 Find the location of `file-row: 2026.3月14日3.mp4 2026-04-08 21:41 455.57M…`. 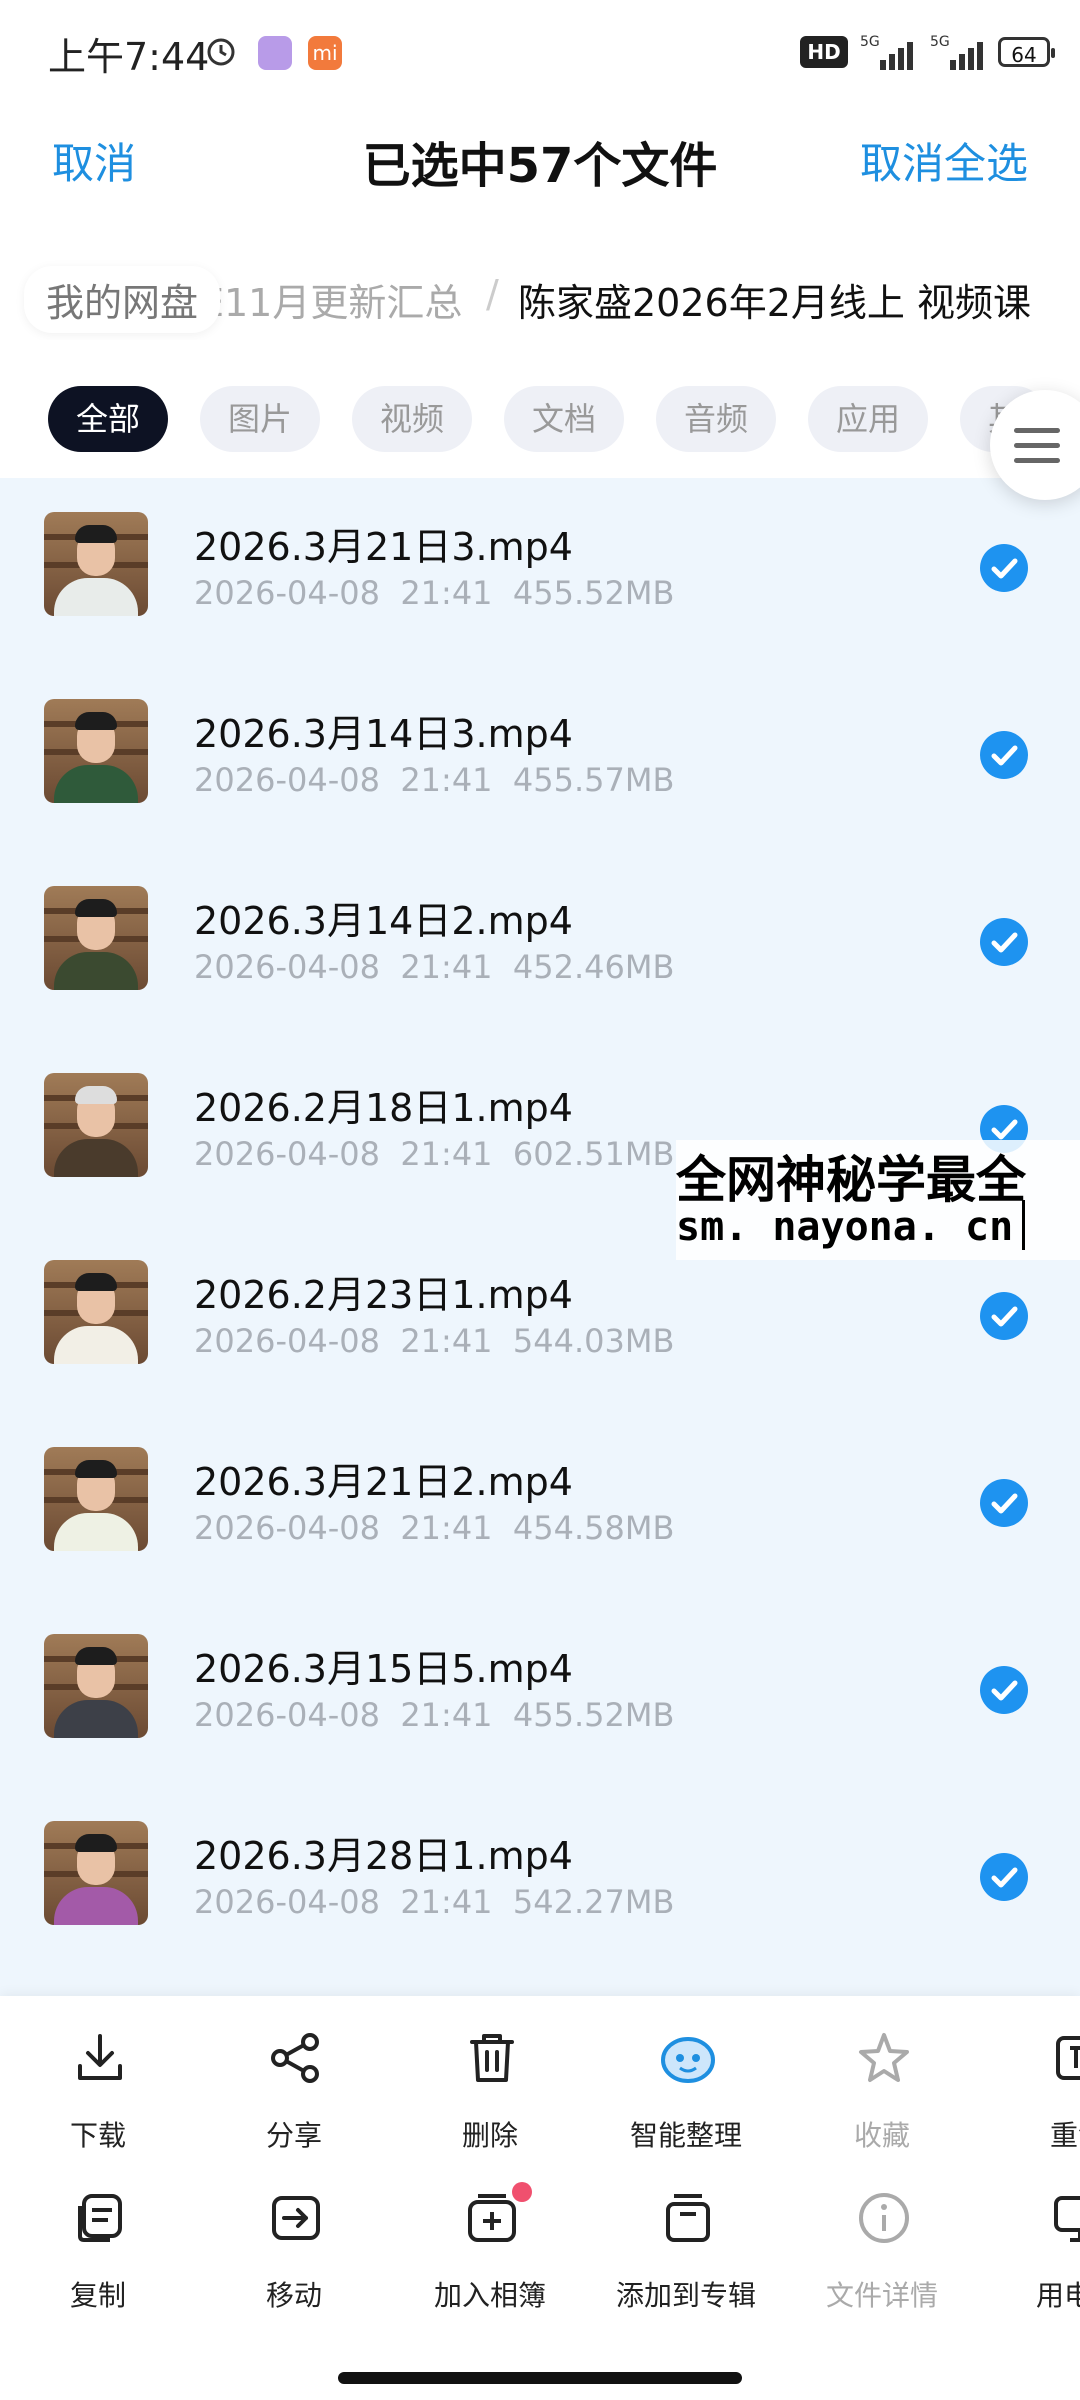

file-row: 2026.3月14日3.mp4 2026-04-08 21:41 455.57M… is located at coordinates (540, 758).